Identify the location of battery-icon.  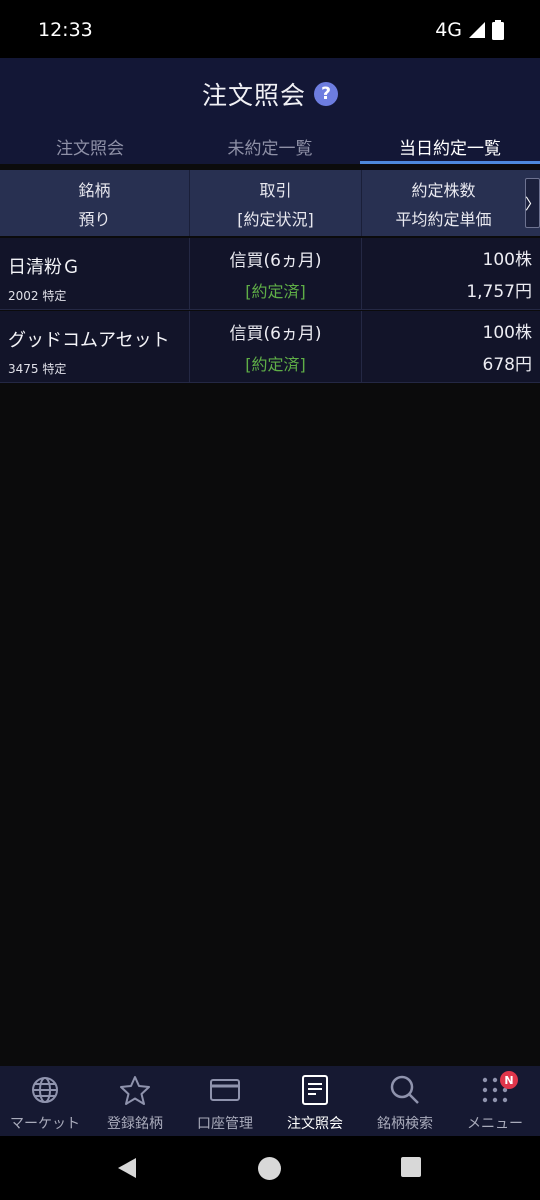
(498, 30).